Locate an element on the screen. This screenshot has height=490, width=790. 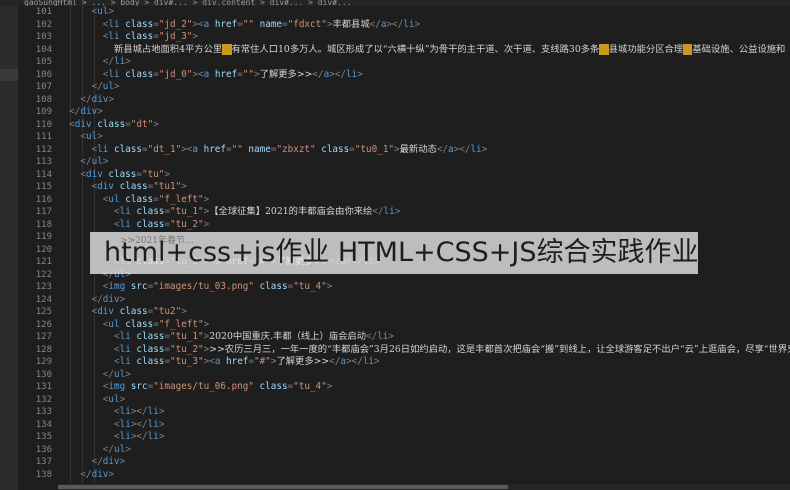
line-number: 105 is located at coordinates (43, 62).